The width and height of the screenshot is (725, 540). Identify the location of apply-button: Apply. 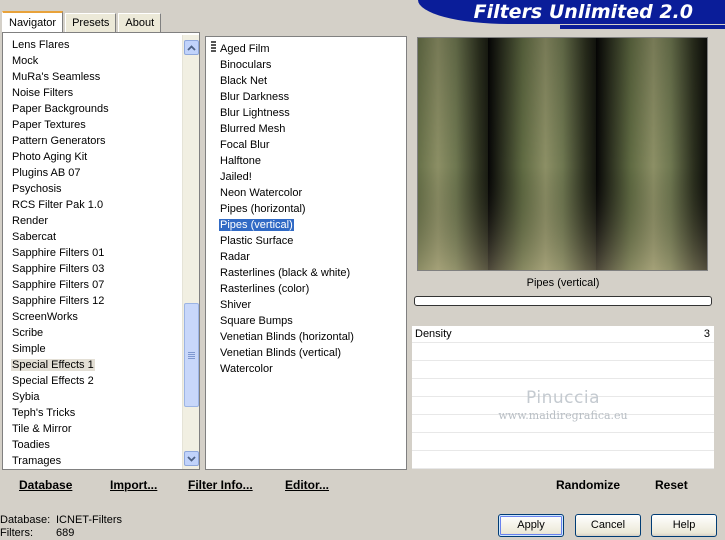
(531, 525).